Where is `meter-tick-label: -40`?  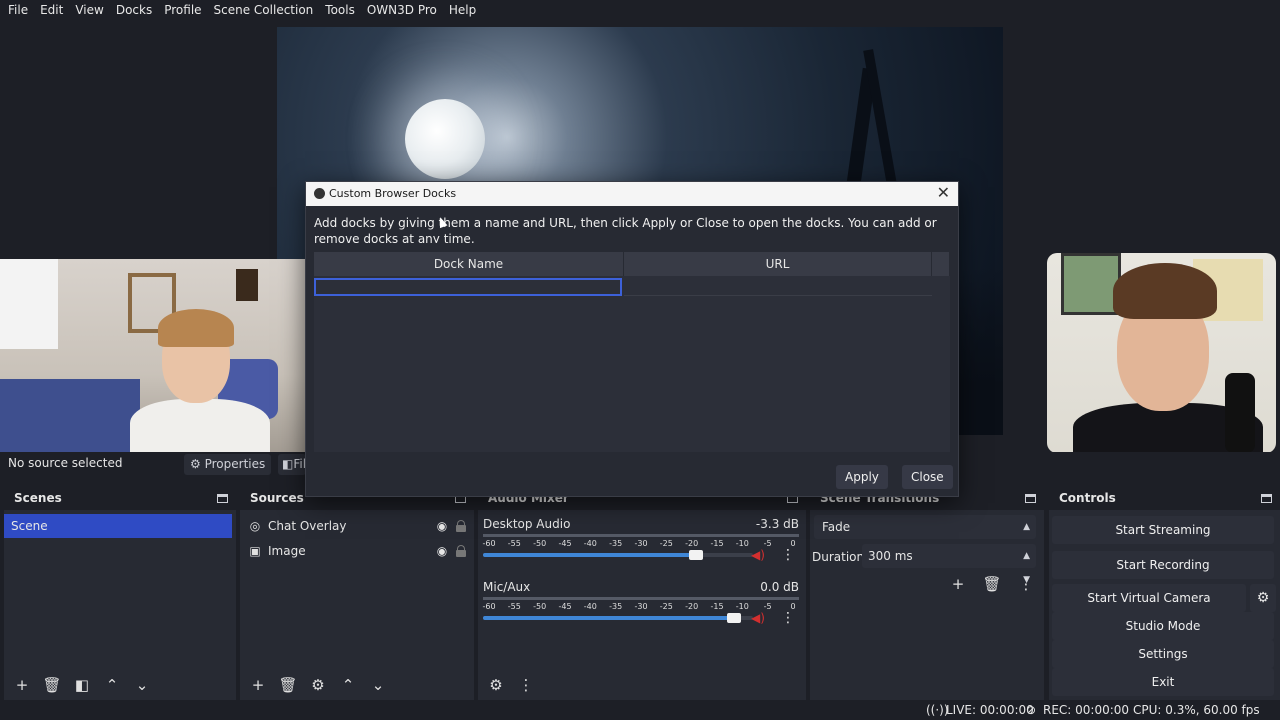
meter-tick-label: -40 is located at coordinates (590, 606).